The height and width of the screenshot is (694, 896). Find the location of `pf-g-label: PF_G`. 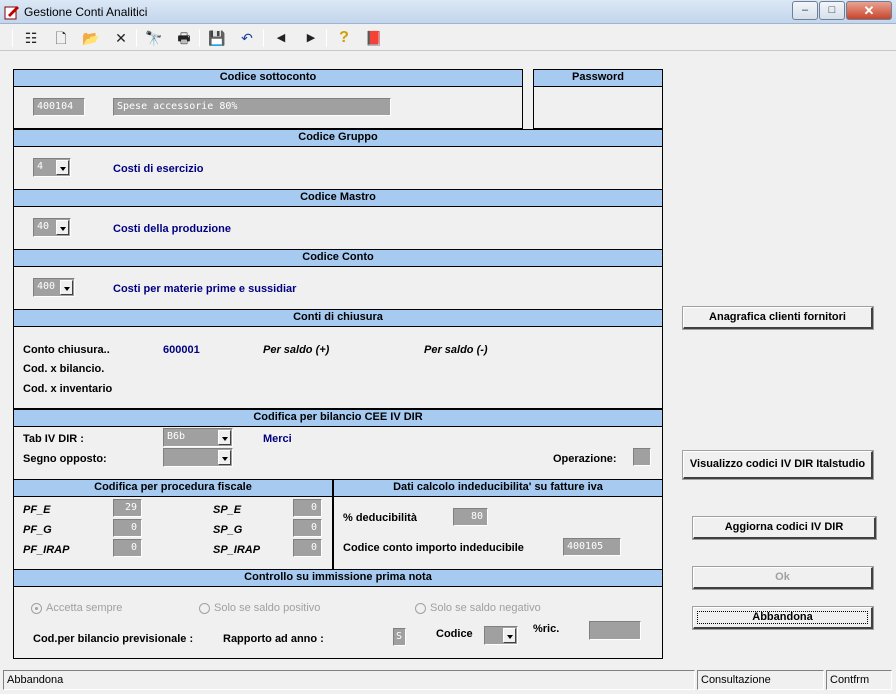

pf-g-label: PF_G is located at coordinates (37, 530).